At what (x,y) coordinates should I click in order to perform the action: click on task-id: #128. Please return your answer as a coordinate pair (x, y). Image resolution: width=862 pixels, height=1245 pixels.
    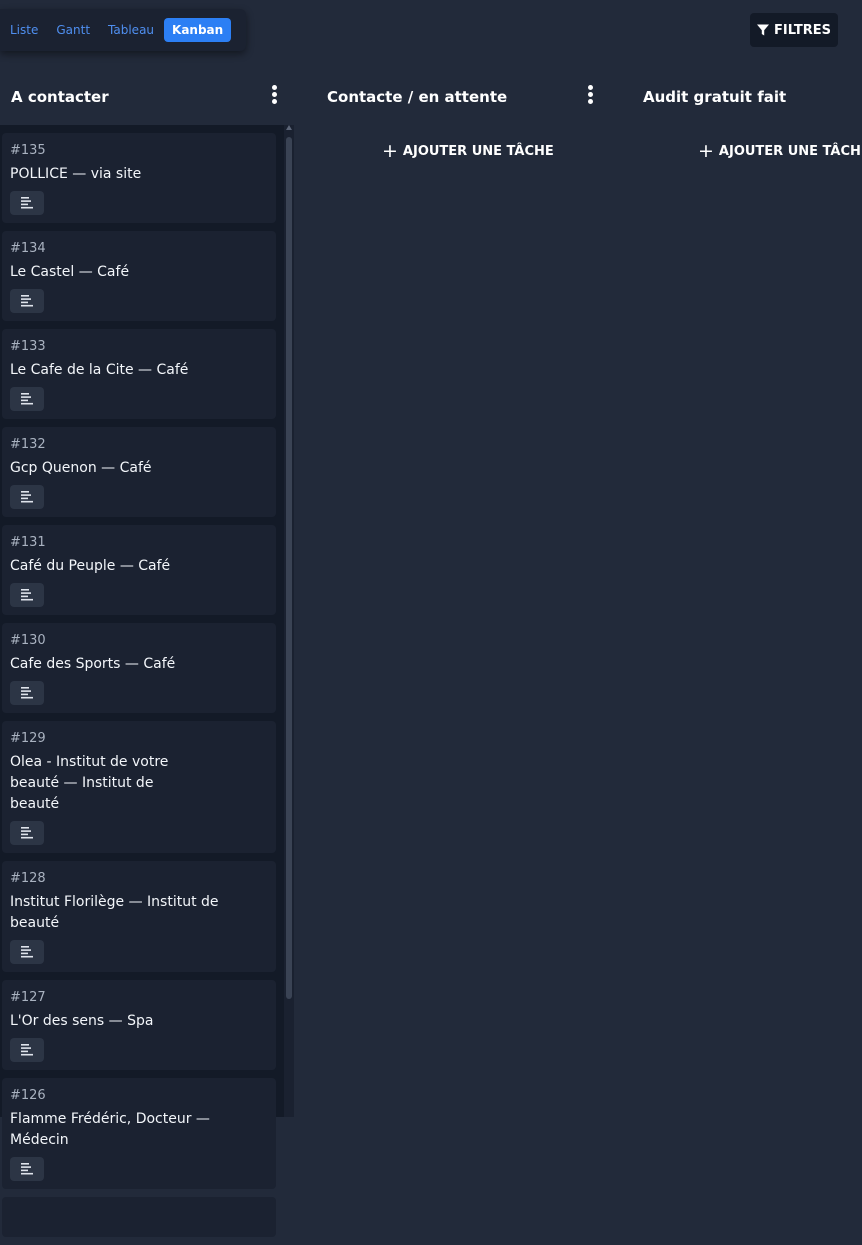
    Looking at the image, I should click on (28, 878).